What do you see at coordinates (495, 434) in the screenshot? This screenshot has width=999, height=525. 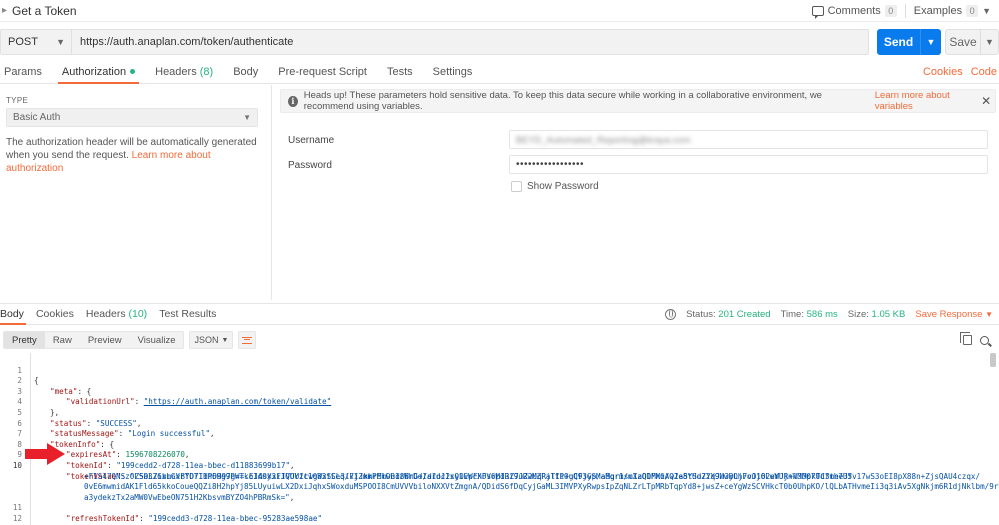 I see `code-line: 7 "tokenInfo": {` at bounding box center [495, 434].